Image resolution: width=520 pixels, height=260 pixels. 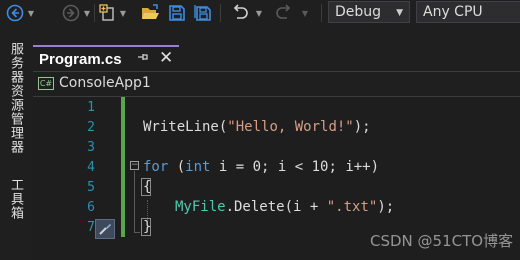 What do you see at coordinates (15, 98) in the screenshot?
I see `server-explorer-tab: 服务器资源管理器` at bounding box center [15, 98].